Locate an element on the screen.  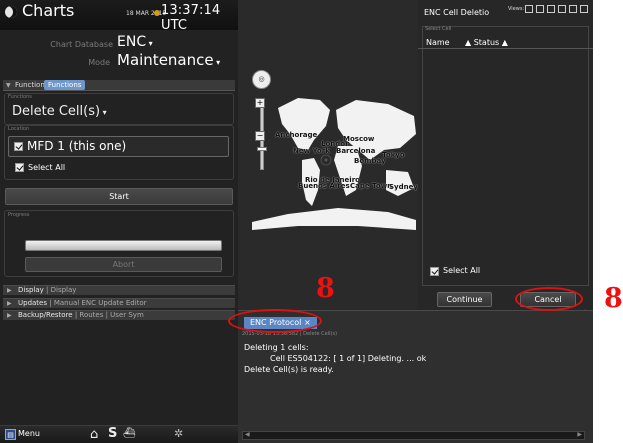
progress-caption: Progress is located at coordinates (19, 215).